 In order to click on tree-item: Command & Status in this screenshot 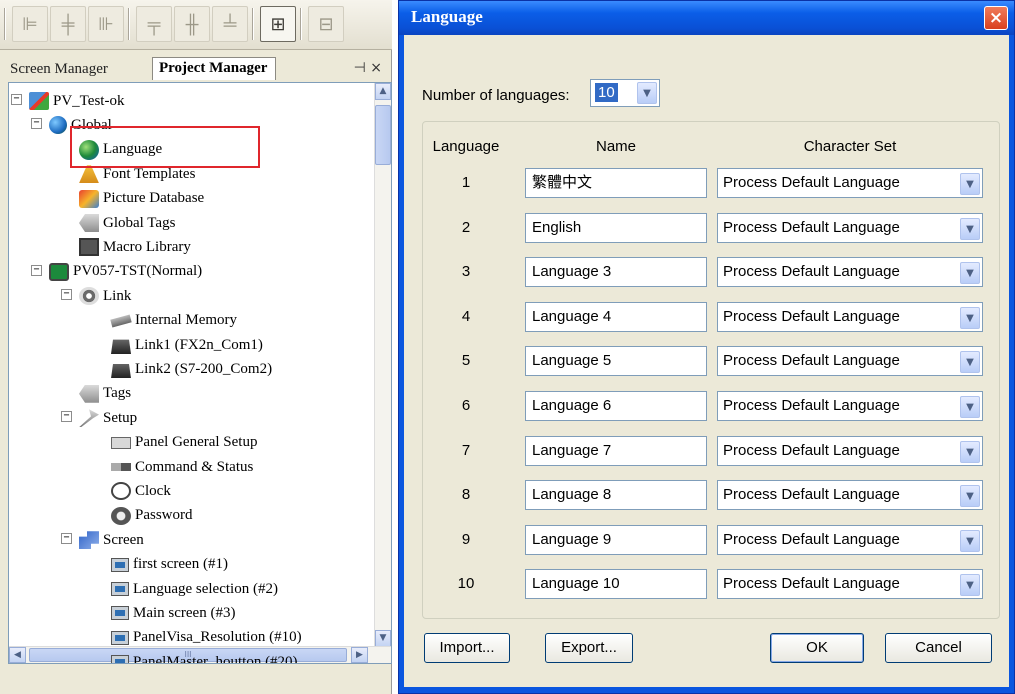, I will do `click(182, 467)`.